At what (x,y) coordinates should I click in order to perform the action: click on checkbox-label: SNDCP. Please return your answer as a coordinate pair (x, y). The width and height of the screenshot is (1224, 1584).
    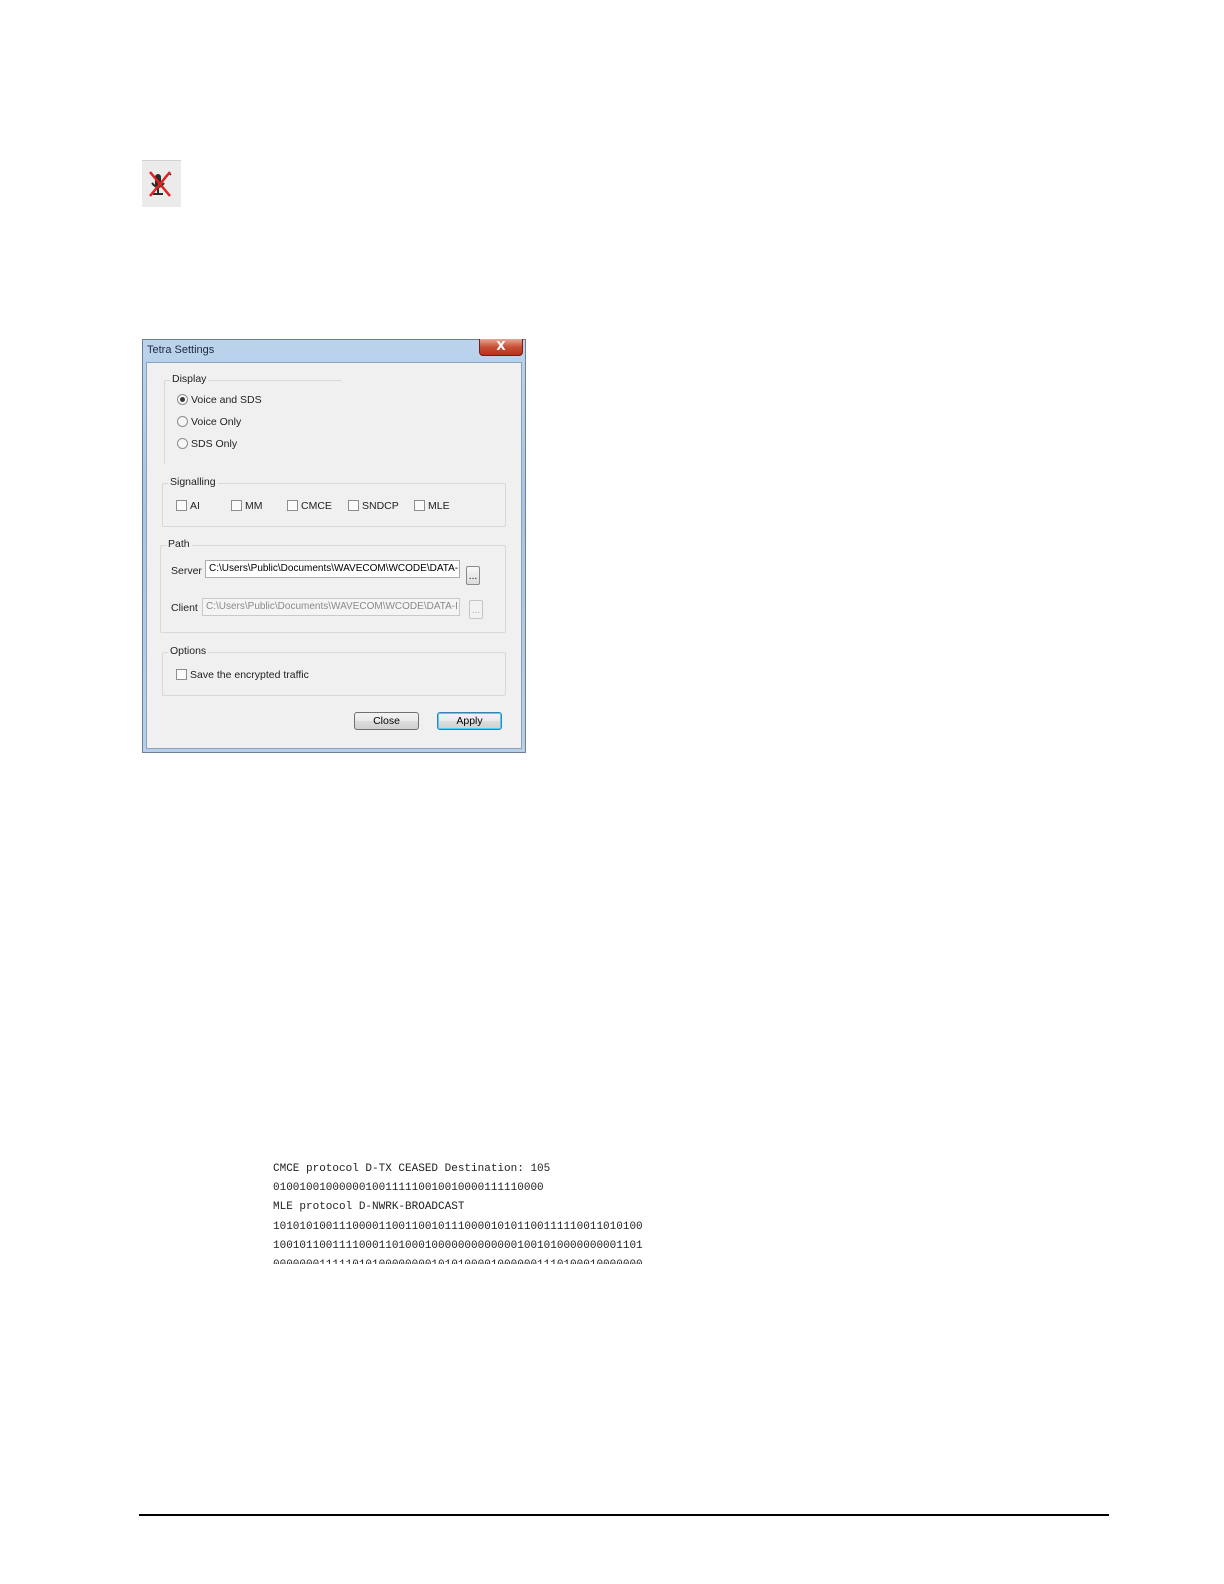
    Looking at the image, I should click on (380, 506).